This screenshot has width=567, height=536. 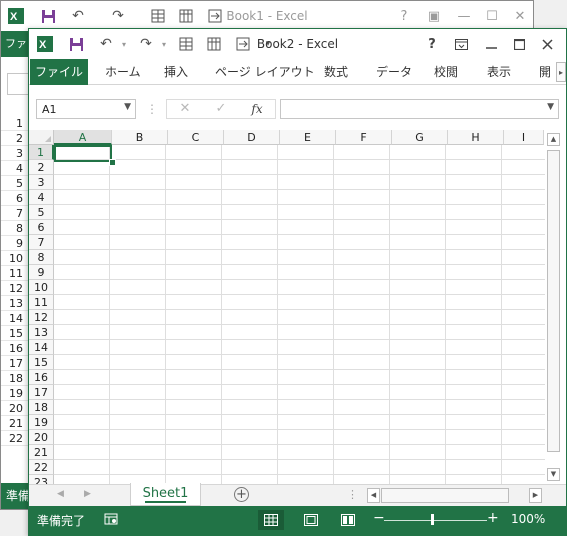 What do you see at coordinates (379, 518) in the screenshot?
I see `zoom-out-icon: −` at bounding box center [379, 518].